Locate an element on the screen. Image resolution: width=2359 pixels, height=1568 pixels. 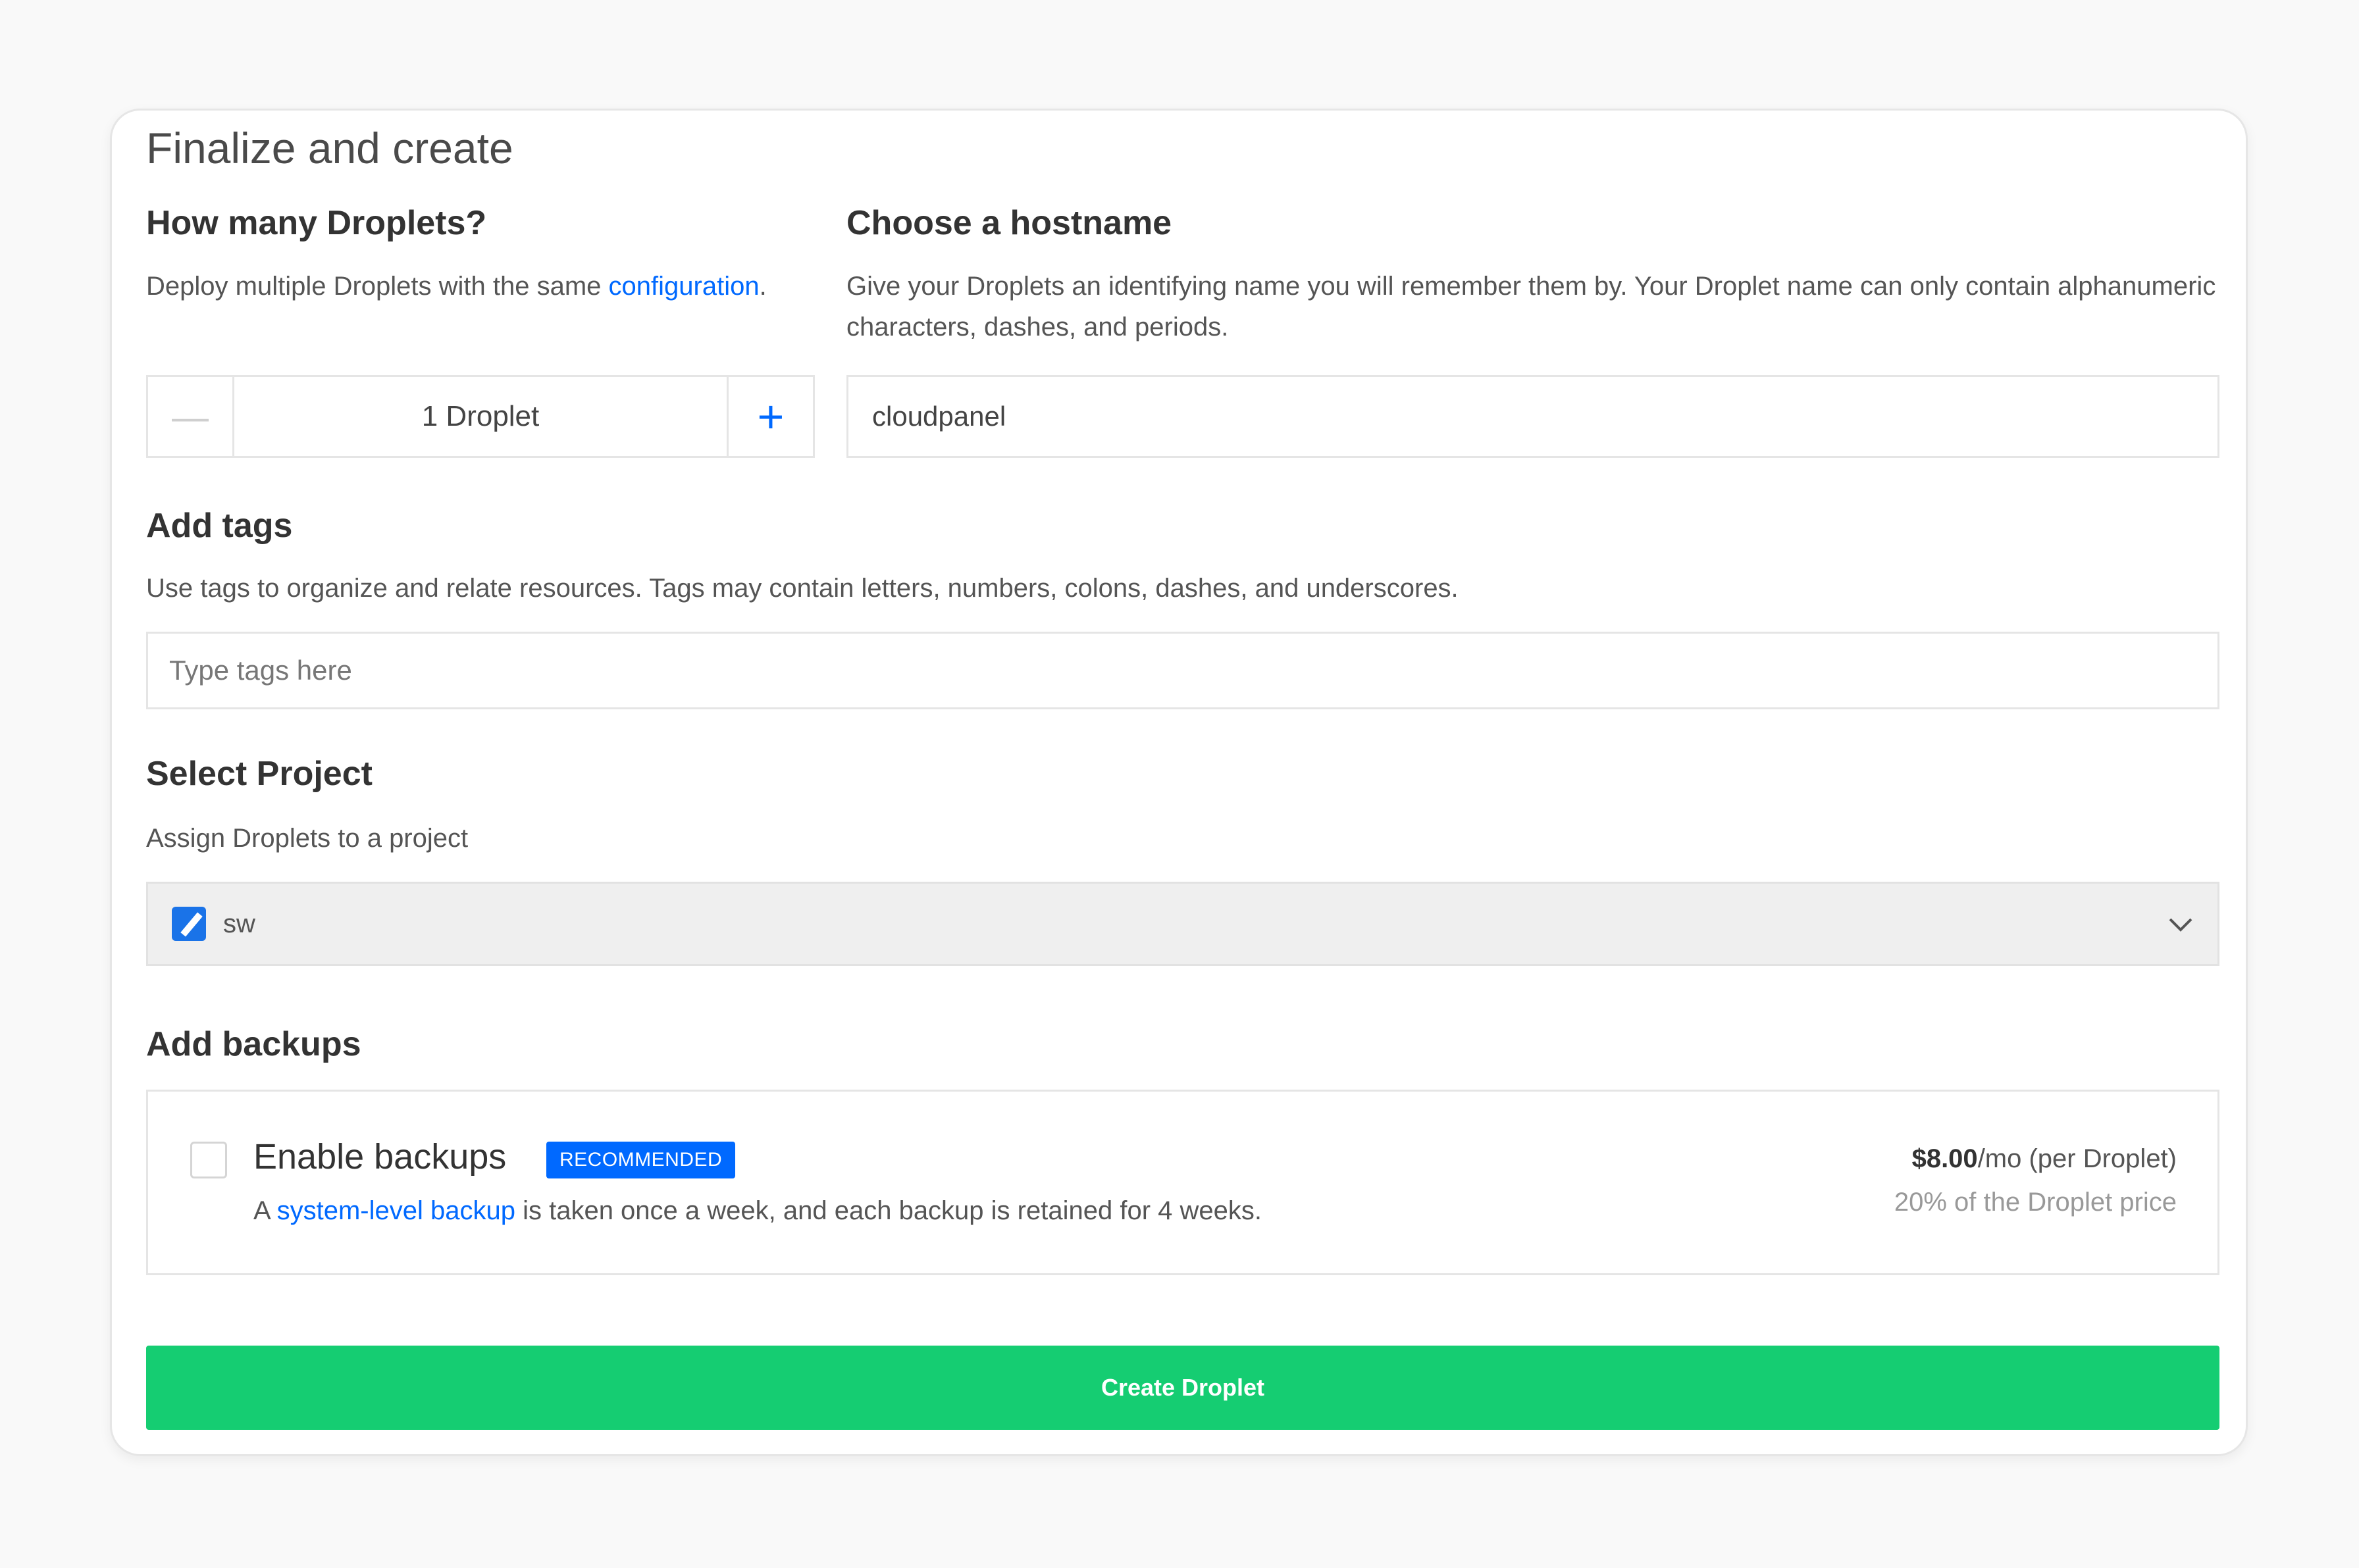
recommended-badge: RECOMMENDED is located at coordinates (641, 1160).